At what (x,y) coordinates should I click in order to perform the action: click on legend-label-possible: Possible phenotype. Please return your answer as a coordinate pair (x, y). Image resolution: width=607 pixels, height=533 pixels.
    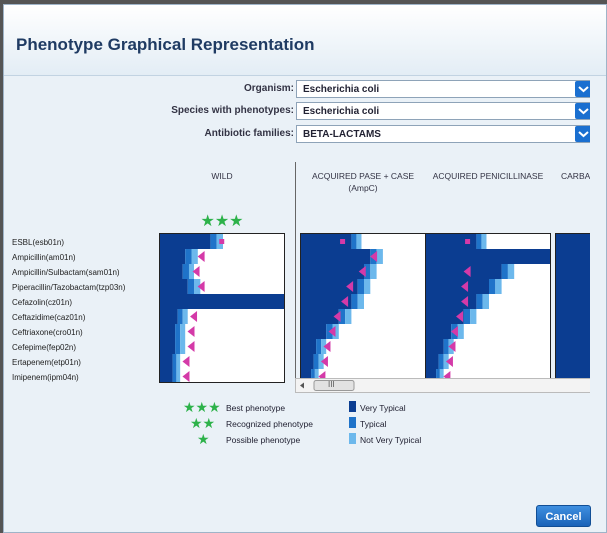
    Looking at the image, I should click on (263, 440).